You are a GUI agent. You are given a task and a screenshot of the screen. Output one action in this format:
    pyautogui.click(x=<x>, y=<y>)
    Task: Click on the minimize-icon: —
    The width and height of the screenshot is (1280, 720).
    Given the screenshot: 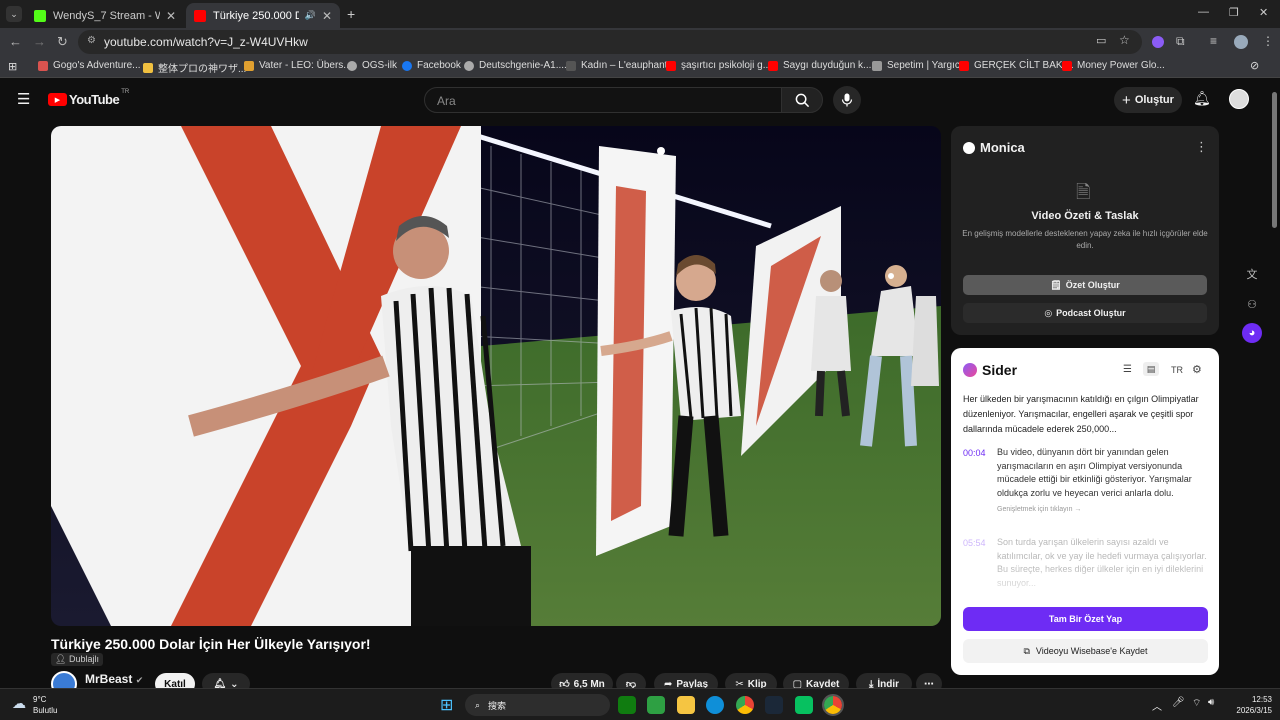 What is the action you would take?
    pyautogui.click(x=1203, y=12)
    